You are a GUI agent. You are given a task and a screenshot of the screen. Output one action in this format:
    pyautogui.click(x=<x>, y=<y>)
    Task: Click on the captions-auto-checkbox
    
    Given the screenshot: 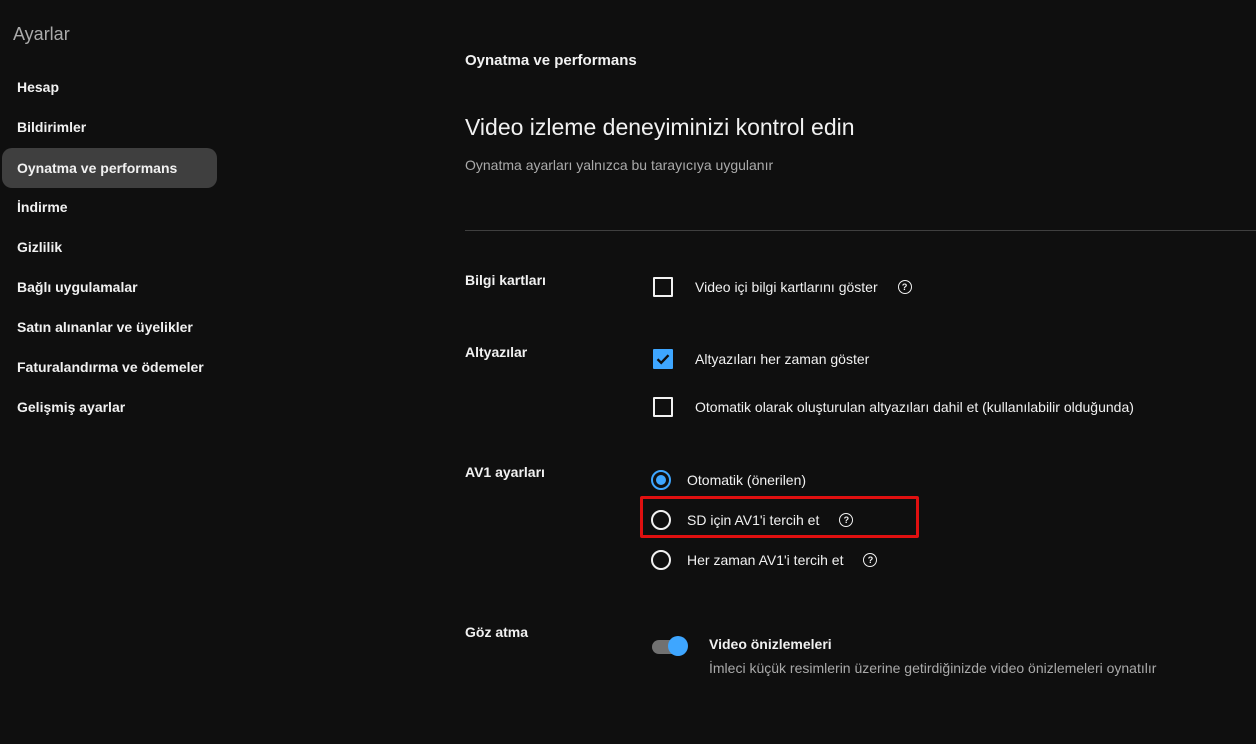 What is the action you would take?
    pyautogui.click(x=663, y=407)
    